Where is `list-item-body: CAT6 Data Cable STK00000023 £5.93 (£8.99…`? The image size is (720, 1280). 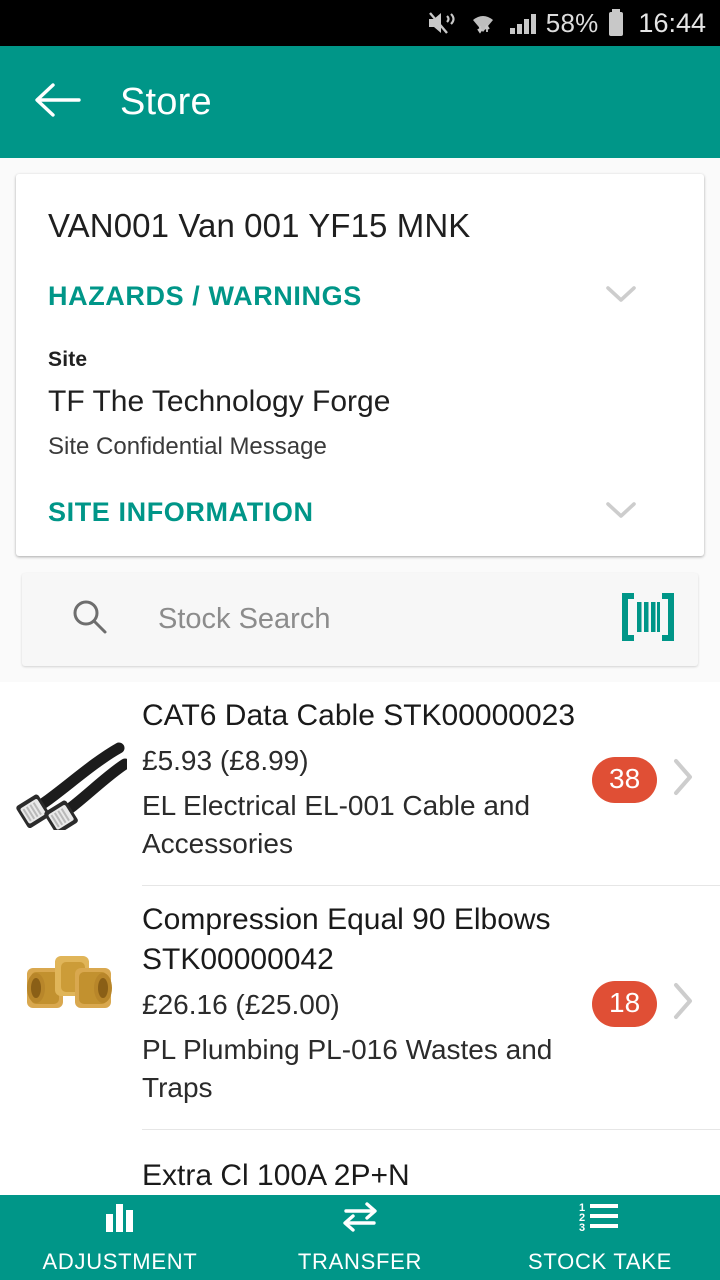 list-item-body: CAT6 Data Cable STK00000023 £5.93 (£8.99… is located at coordinates (367, 779).